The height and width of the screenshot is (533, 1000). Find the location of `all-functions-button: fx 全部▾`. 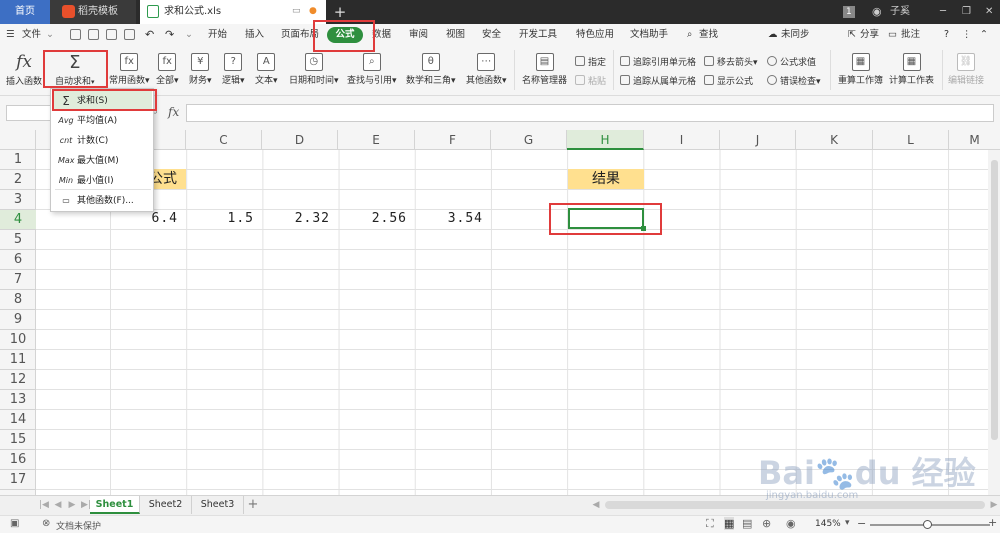

all-functions-button: fx 全部▾ is located at coordinates (167, 69).